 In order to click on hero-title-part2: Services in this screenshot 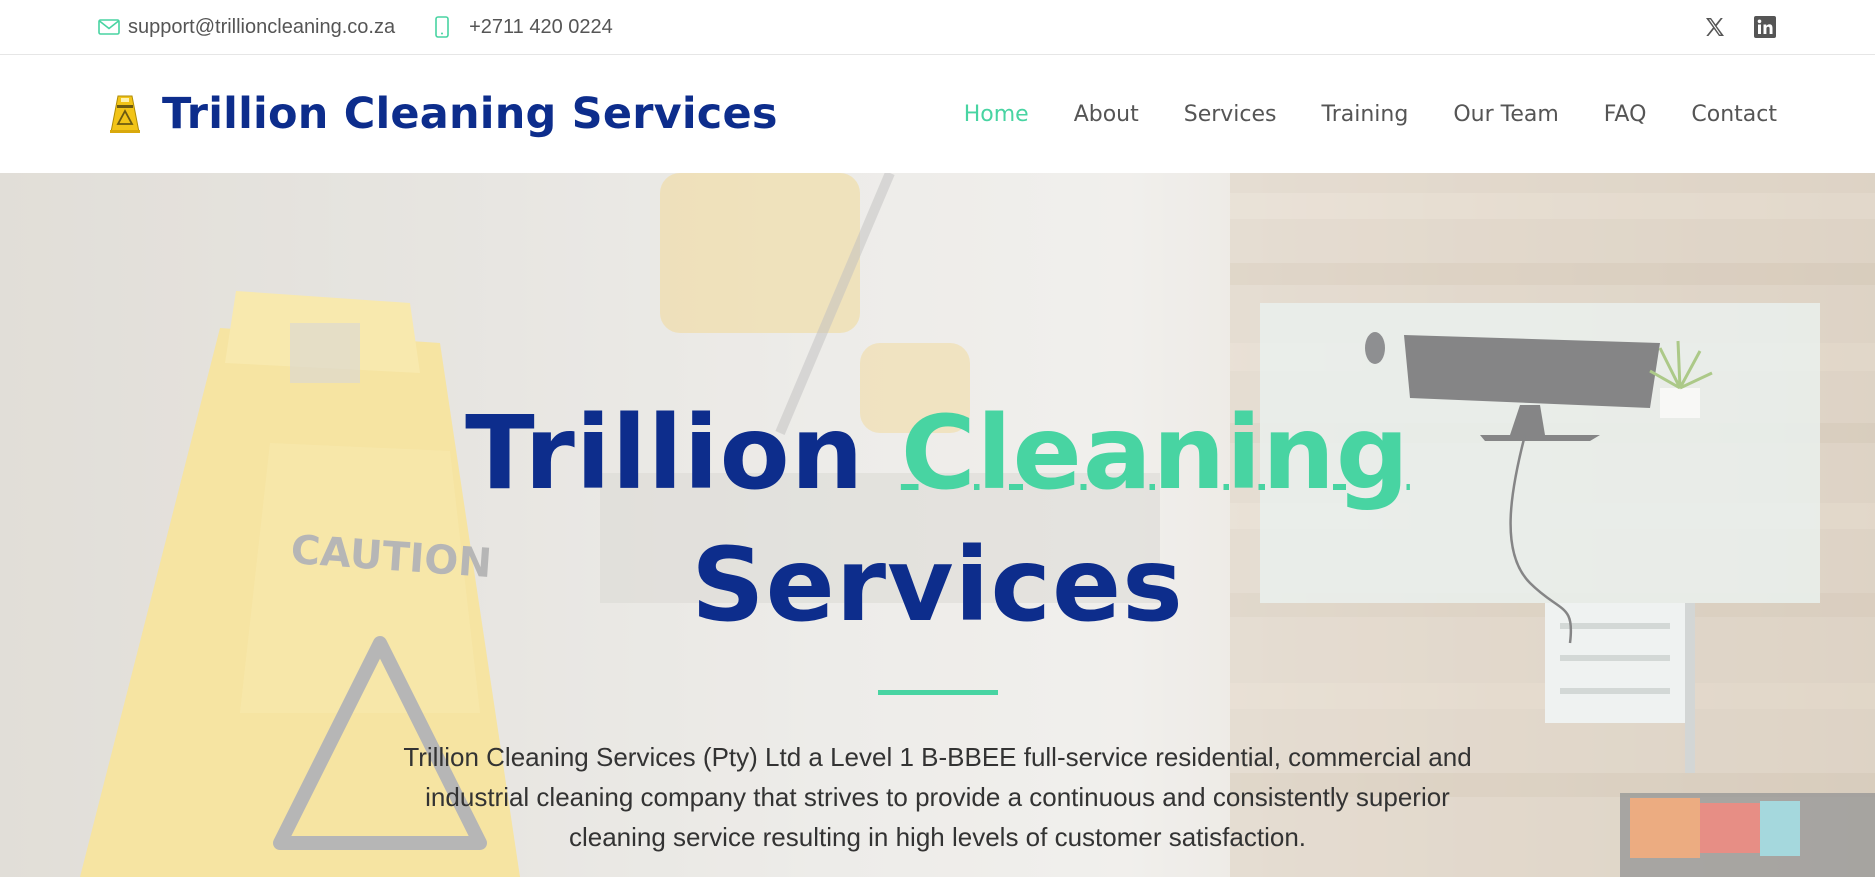, I will do `click(937, 585)`.